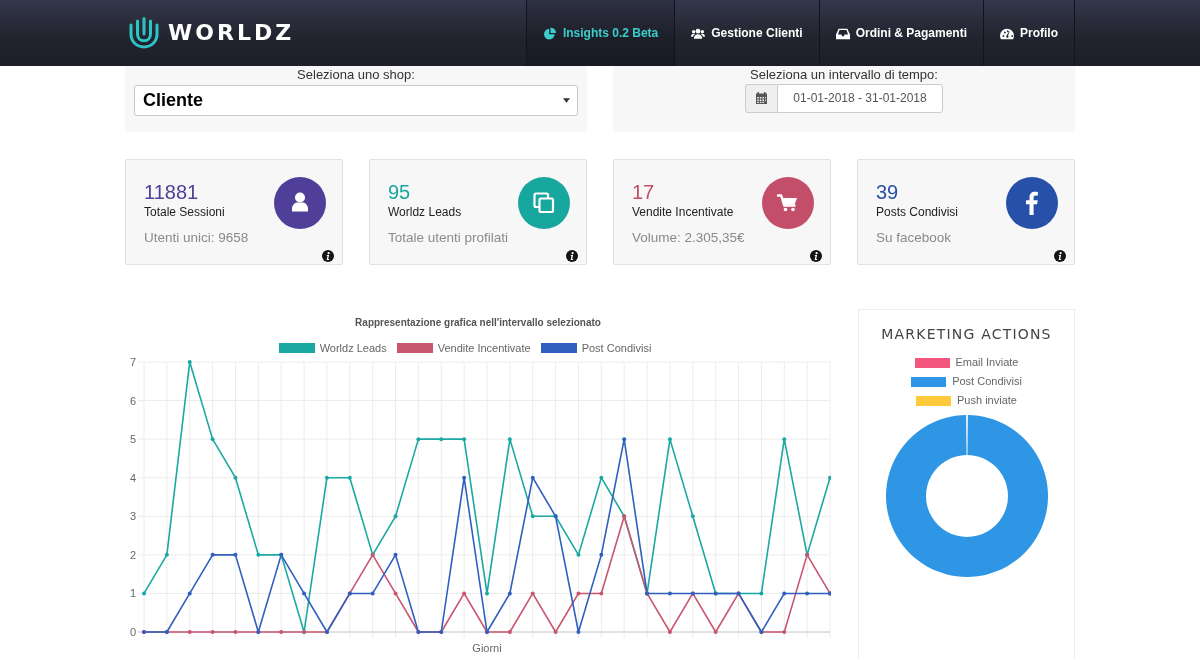 This screenshot has width=1200, height=660. Describe the element at coordinates (914, 238) in the screenshot. I see `stat-detail: Su facebook` at that location.